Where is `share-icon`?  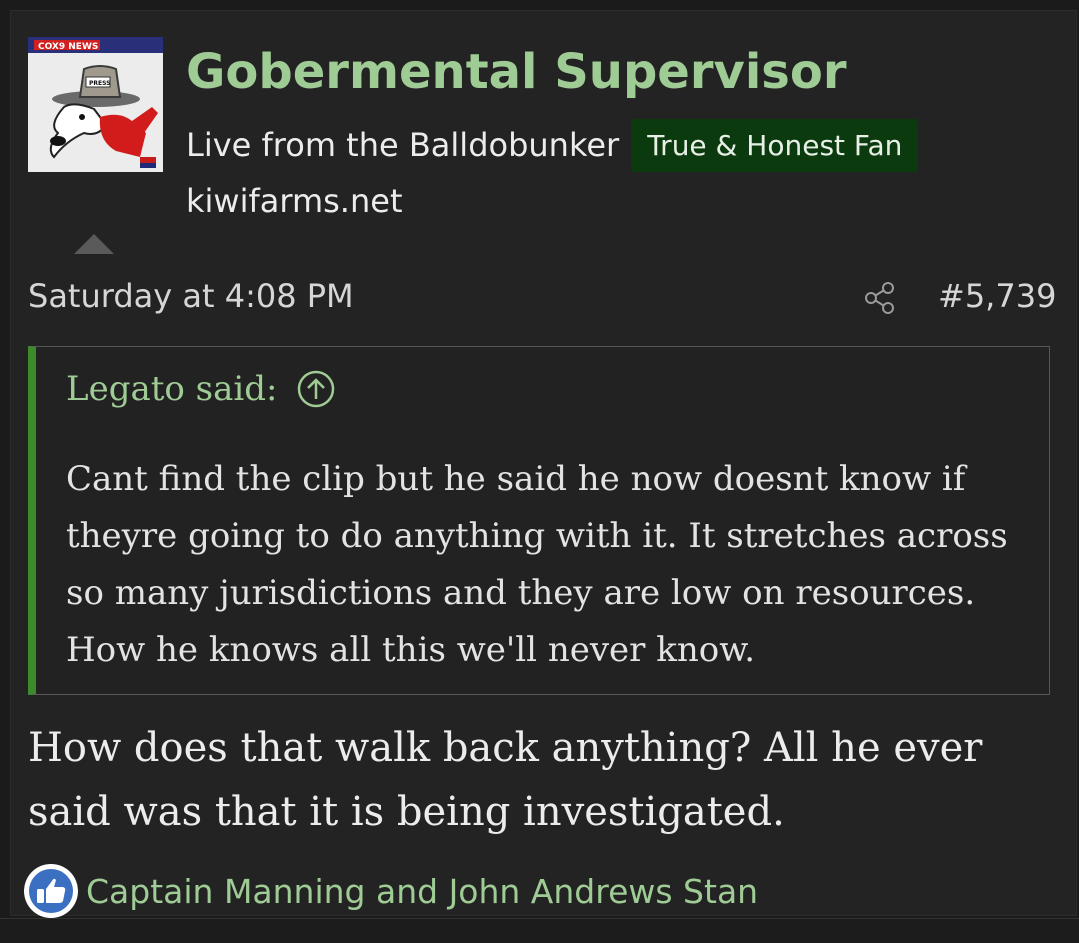 share-icon is located at coordinates (880, 298).